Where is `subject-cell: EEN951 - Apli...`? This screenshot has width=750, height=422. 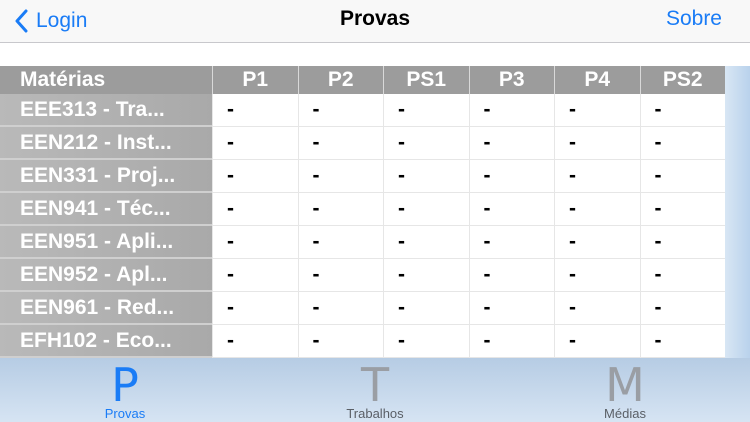
subject-cell: EEN951 - Apli... is located at coordinates (106, 242).